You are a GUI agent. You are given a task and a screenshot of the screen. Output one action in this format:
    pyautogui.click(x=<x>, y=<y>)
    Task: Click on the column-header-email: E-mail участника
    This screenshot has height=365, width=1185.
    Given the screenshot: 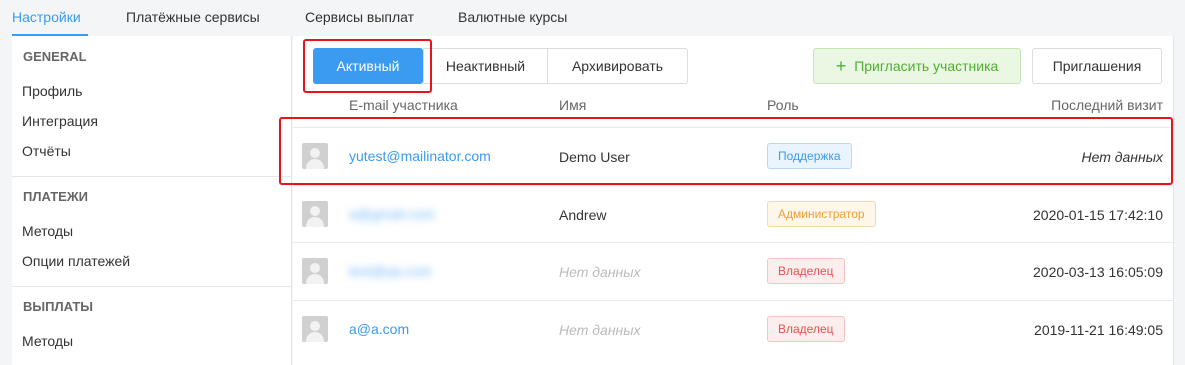 What is the action you would take?
    pyautogui.click(x=403, y=105)
    